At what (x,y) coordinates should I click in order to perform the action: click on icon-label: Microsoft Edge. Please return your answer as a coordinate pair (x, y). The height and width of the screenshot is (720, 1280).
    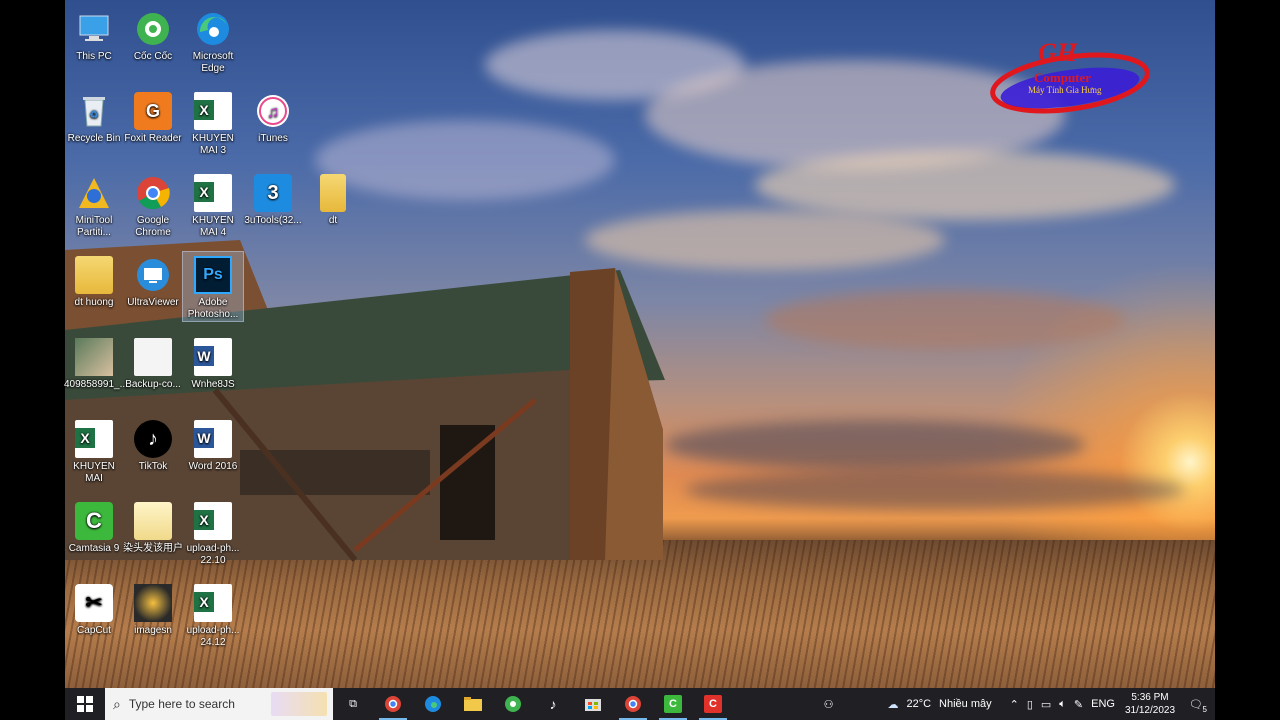
    Looking at the image, I should click on (213, 62).